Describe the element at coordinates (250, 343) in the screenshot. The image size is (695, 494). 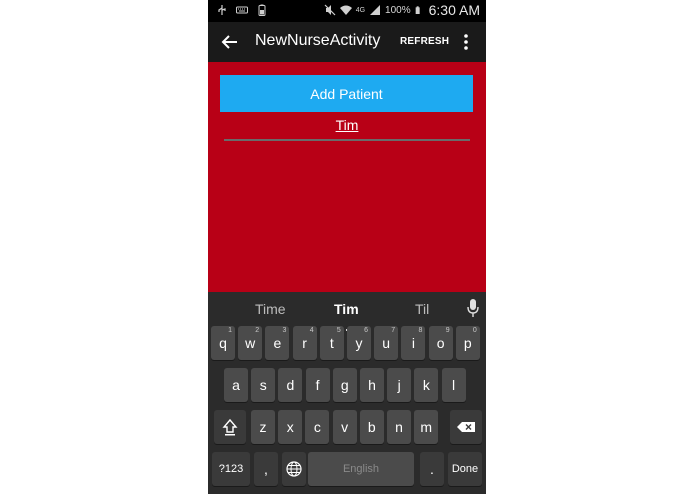
I see `key-w: w2` at that location.